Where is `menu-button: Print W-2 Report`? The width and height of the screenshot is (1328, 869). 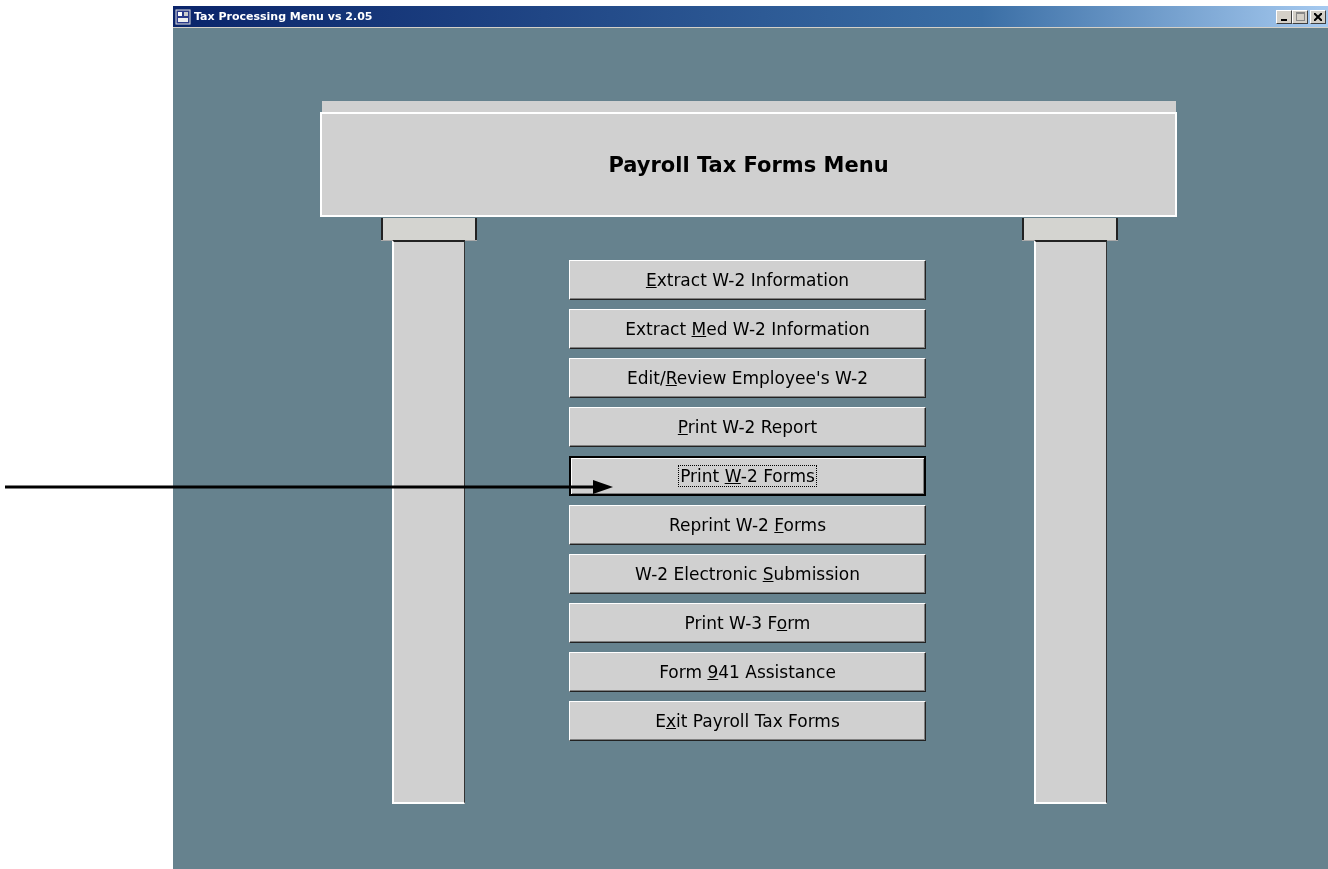
menu-button: Print W-2 Report is located at coordinates (747, 427).